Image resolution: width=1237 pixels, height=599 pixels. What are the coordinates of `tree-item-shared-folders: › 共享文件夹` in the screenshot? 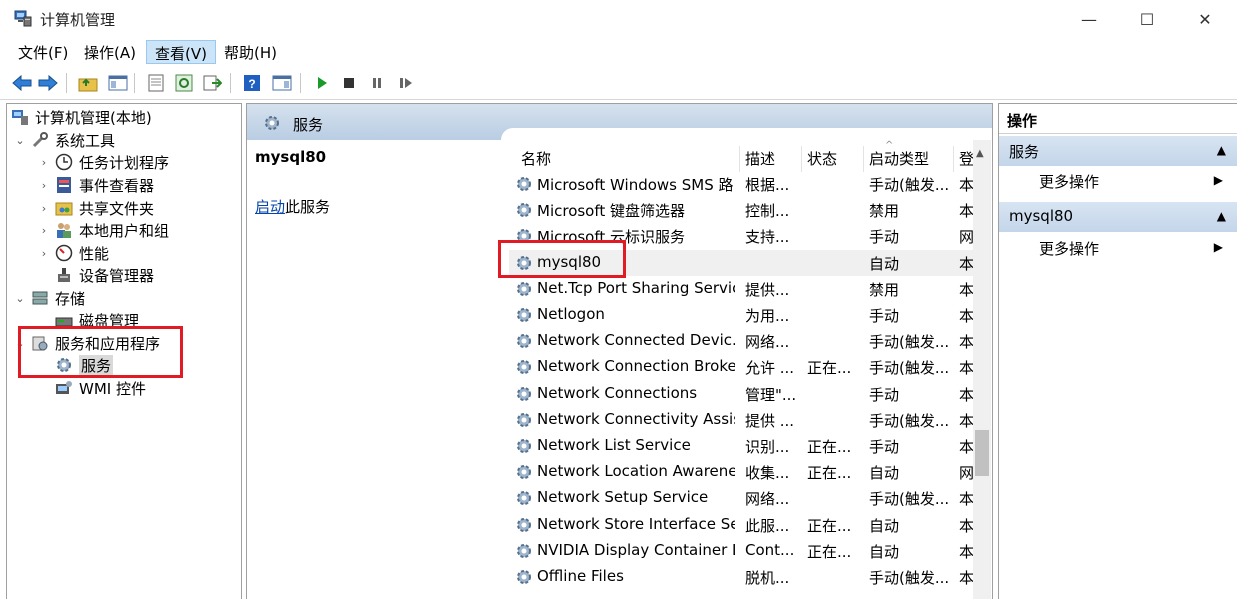 It's located at (95, 208).